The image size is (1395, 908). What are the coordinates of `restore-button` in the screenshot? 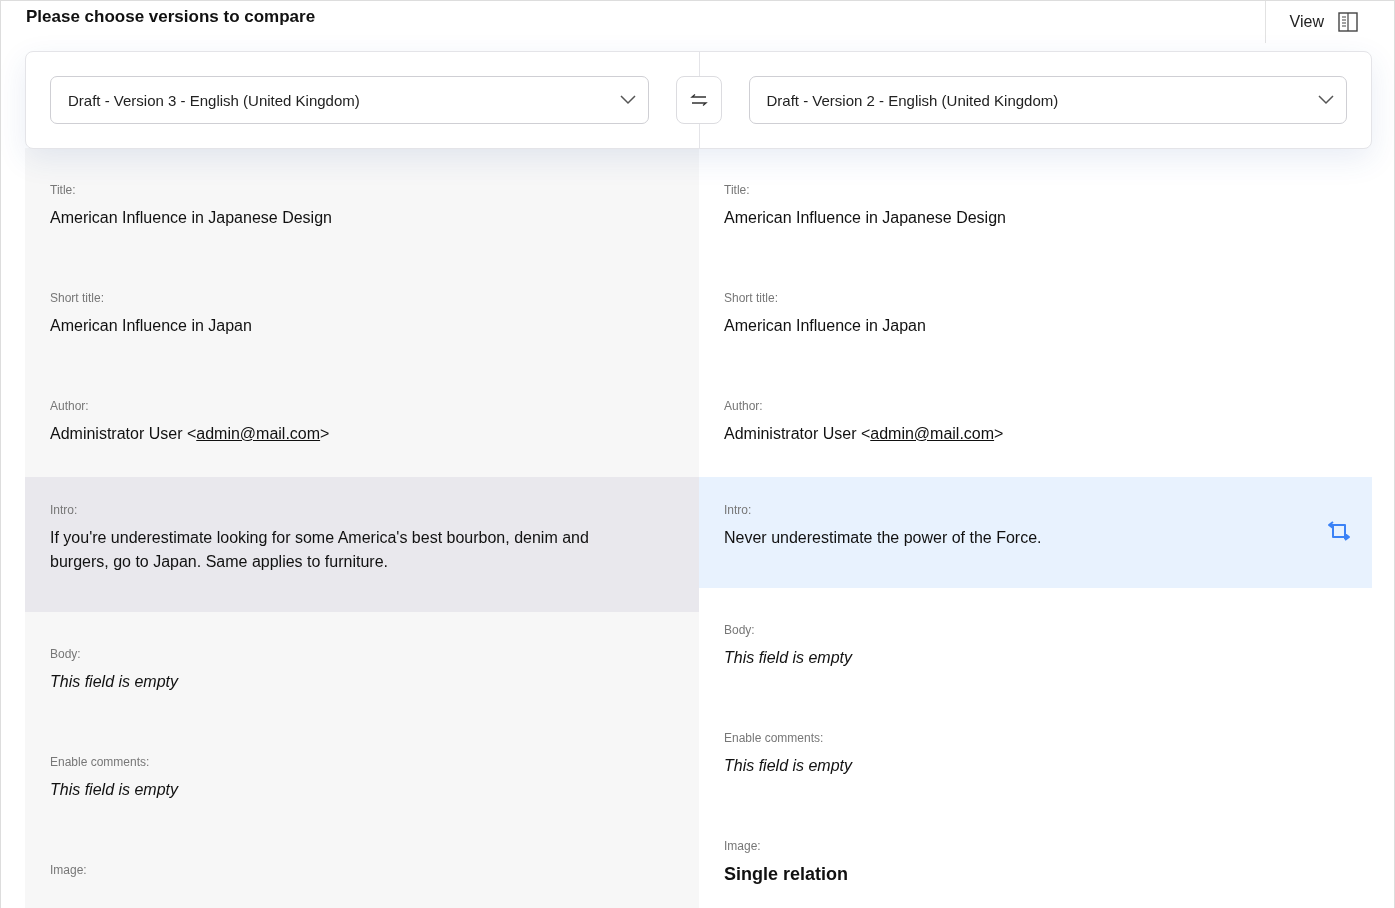 It's located at (1339, 531).